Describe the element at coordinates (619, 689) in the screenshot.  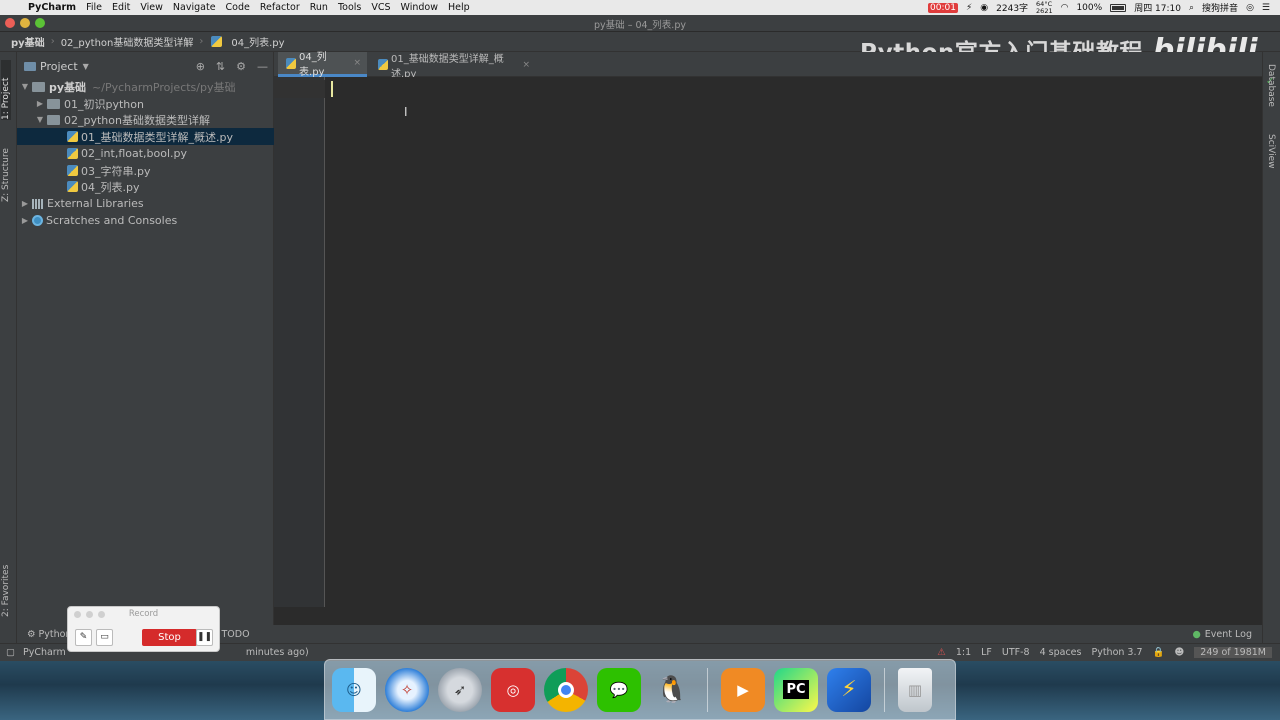
I see `wechat-icon: 💬` at that location.